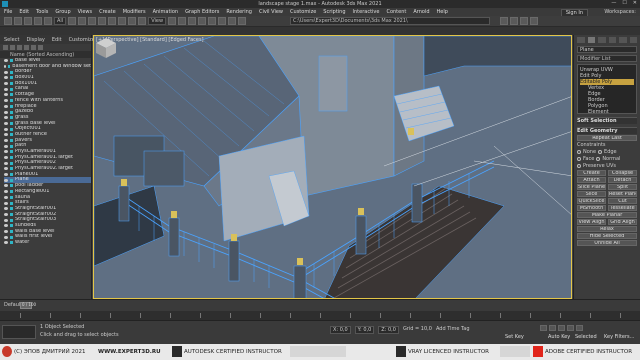 This screenshot has height=360, width=640. I want to click on material-editor-icon, so click(504, 21).